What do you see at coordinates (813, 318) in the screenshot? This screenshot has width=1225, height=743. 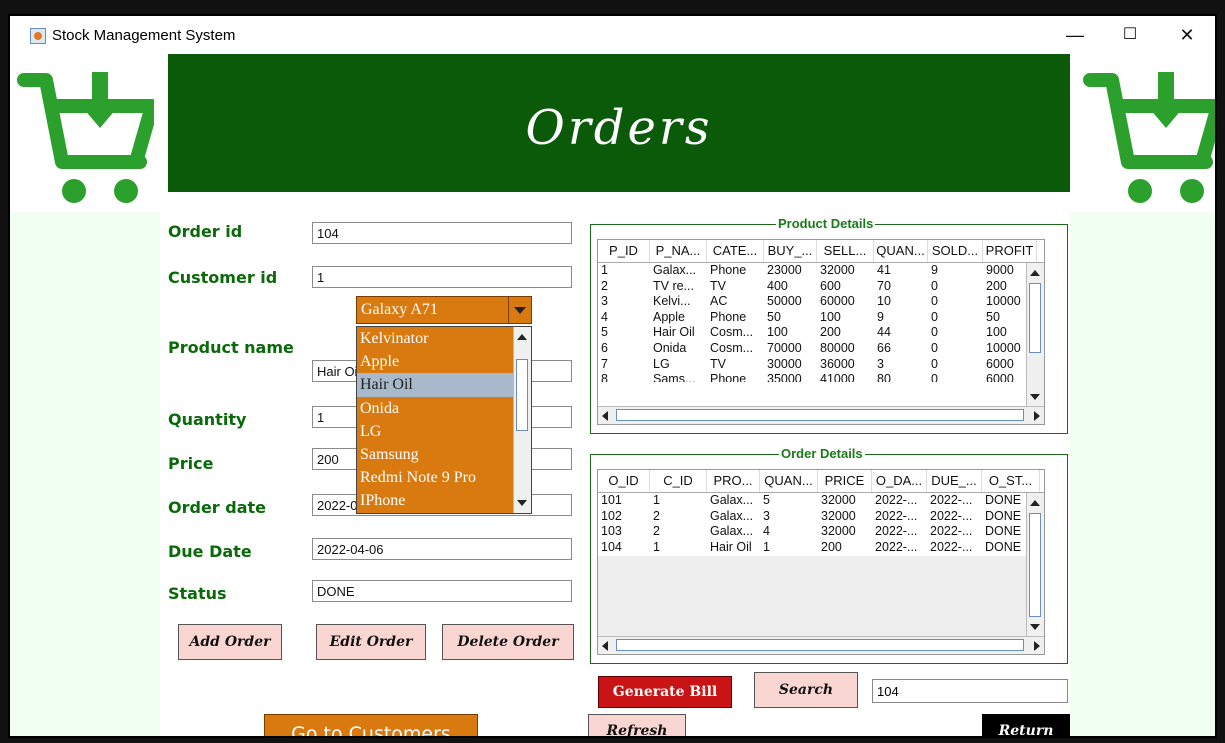 I see `table-row: 4 Apple Phone 50 100 9 0 50` at bounding box center [813, 318].